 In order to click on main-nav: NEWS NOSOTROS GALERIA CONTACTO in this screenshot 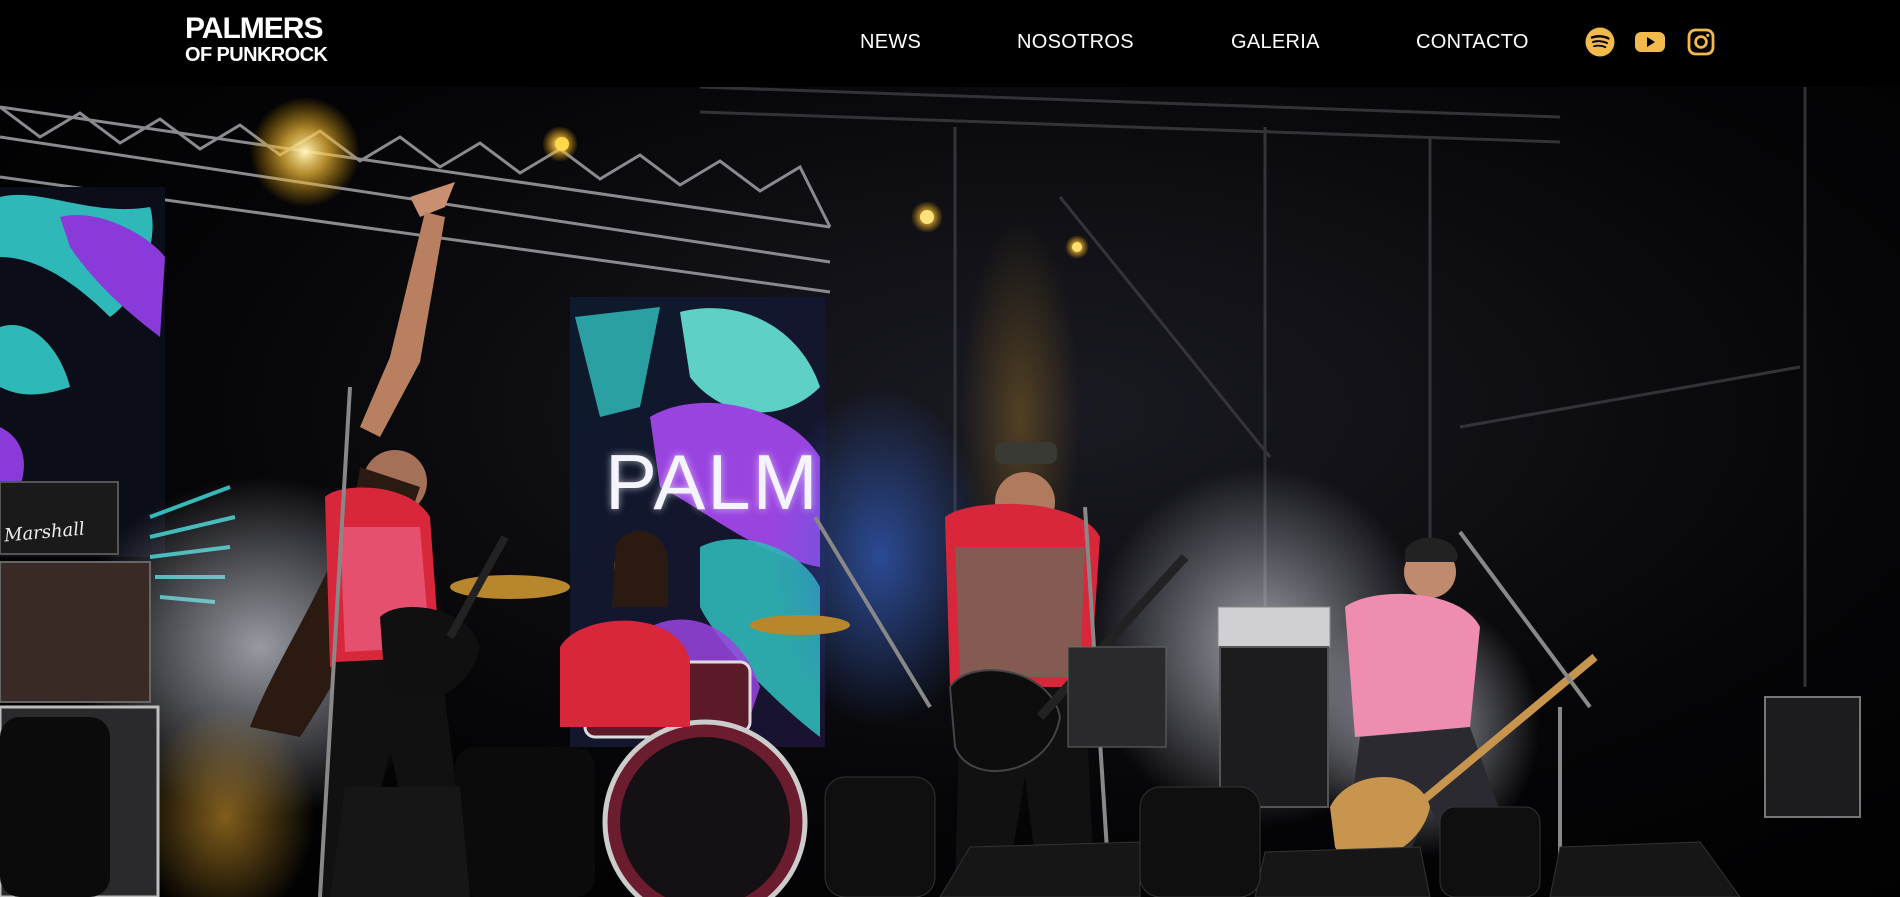, I will do `click(950, 43)`.